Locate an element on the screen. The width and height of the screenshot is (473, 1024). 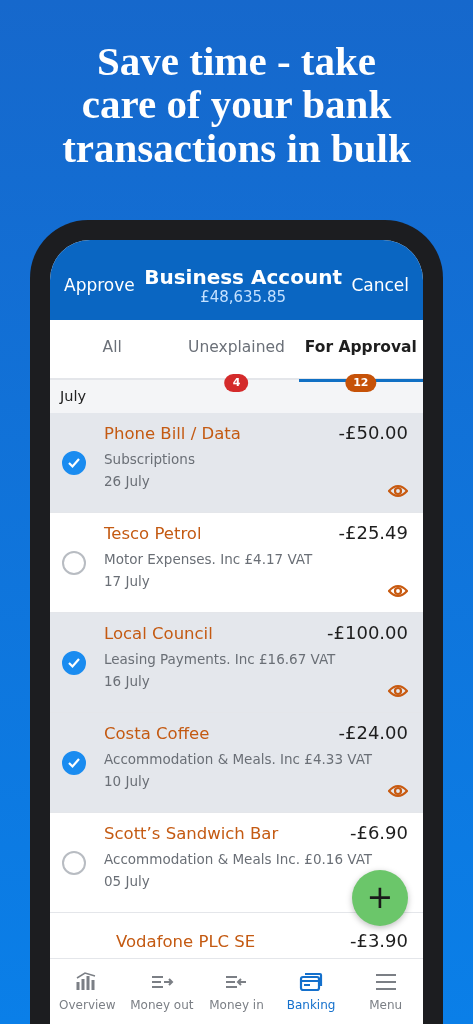
cancel-button: Cancel is located at coordinates (380, 286).